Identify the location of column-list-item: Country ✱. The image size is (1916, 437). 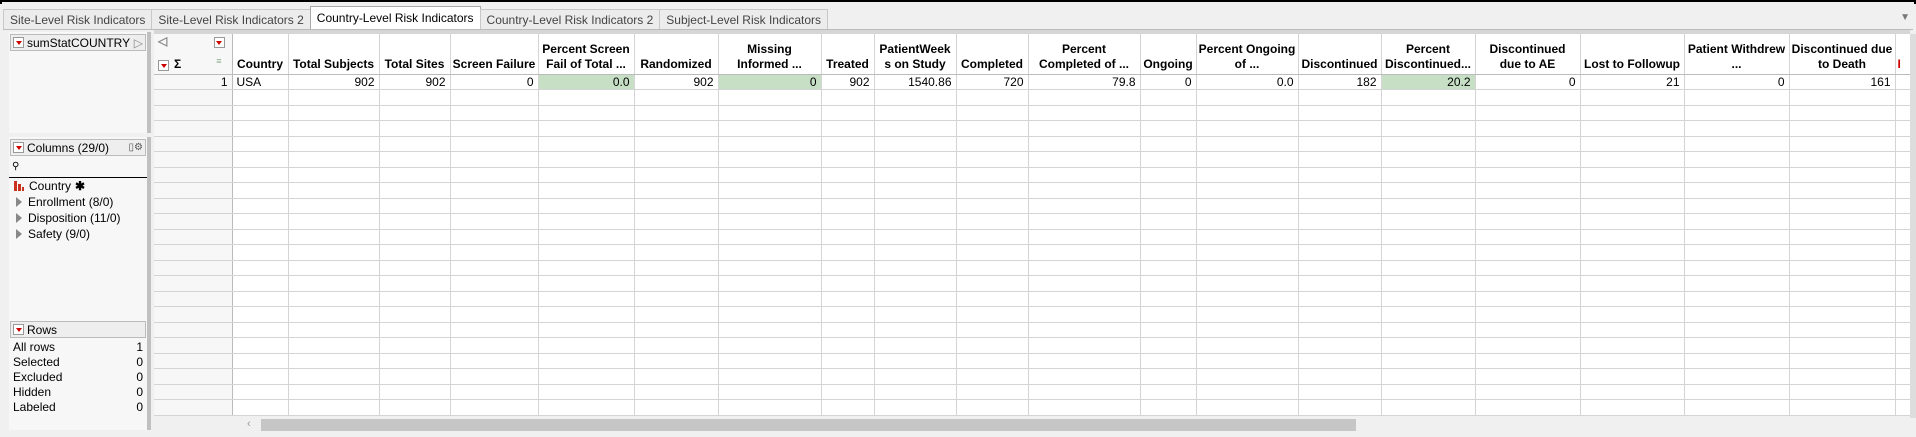
(78, 186).